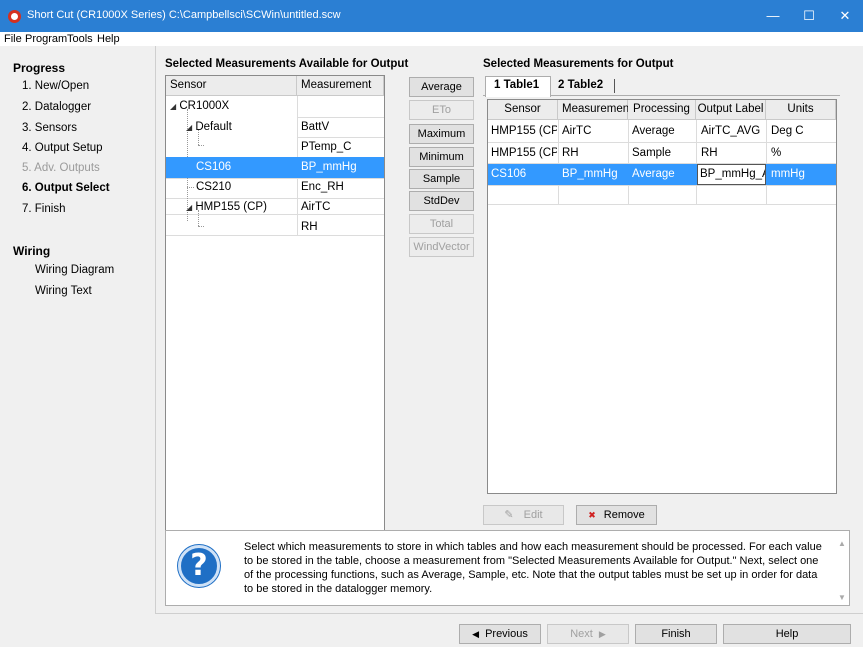 This screenshot has height=647, width=863. Describe the element at coordinates (441, 157) in the screenshot. I see `minimum-button: Minimum` at that location.